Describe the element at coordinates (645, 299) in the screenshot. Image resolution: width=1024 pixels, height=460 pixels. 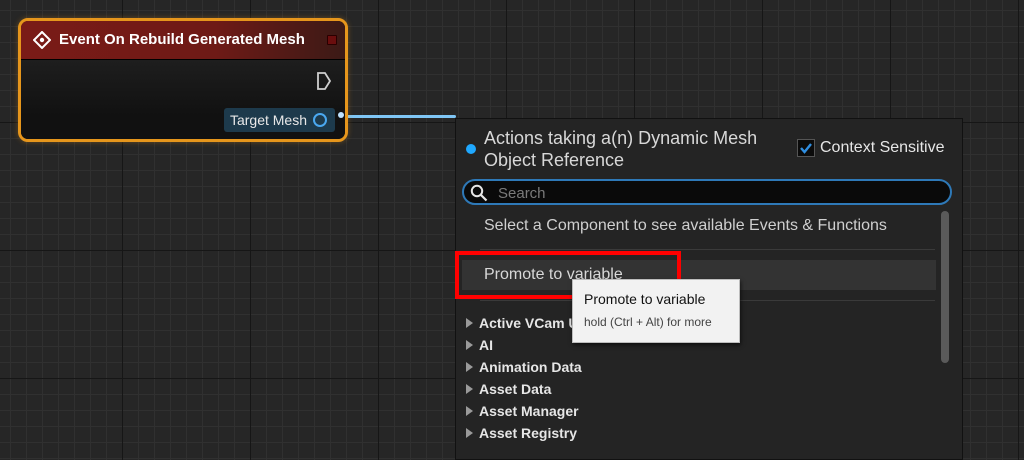
I see `tooltip-title: Promote to variable` at that location.